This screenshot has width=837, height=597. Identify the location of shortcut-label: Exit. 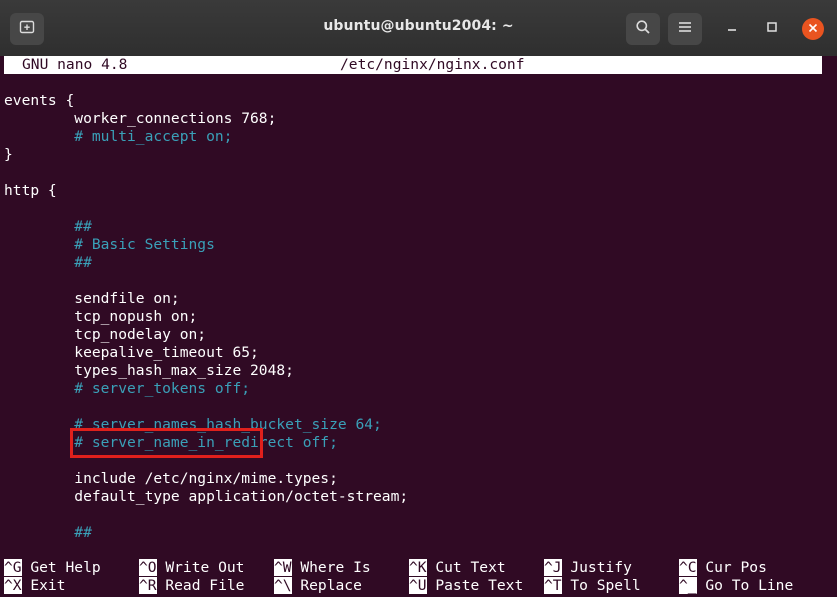
(43, 585).